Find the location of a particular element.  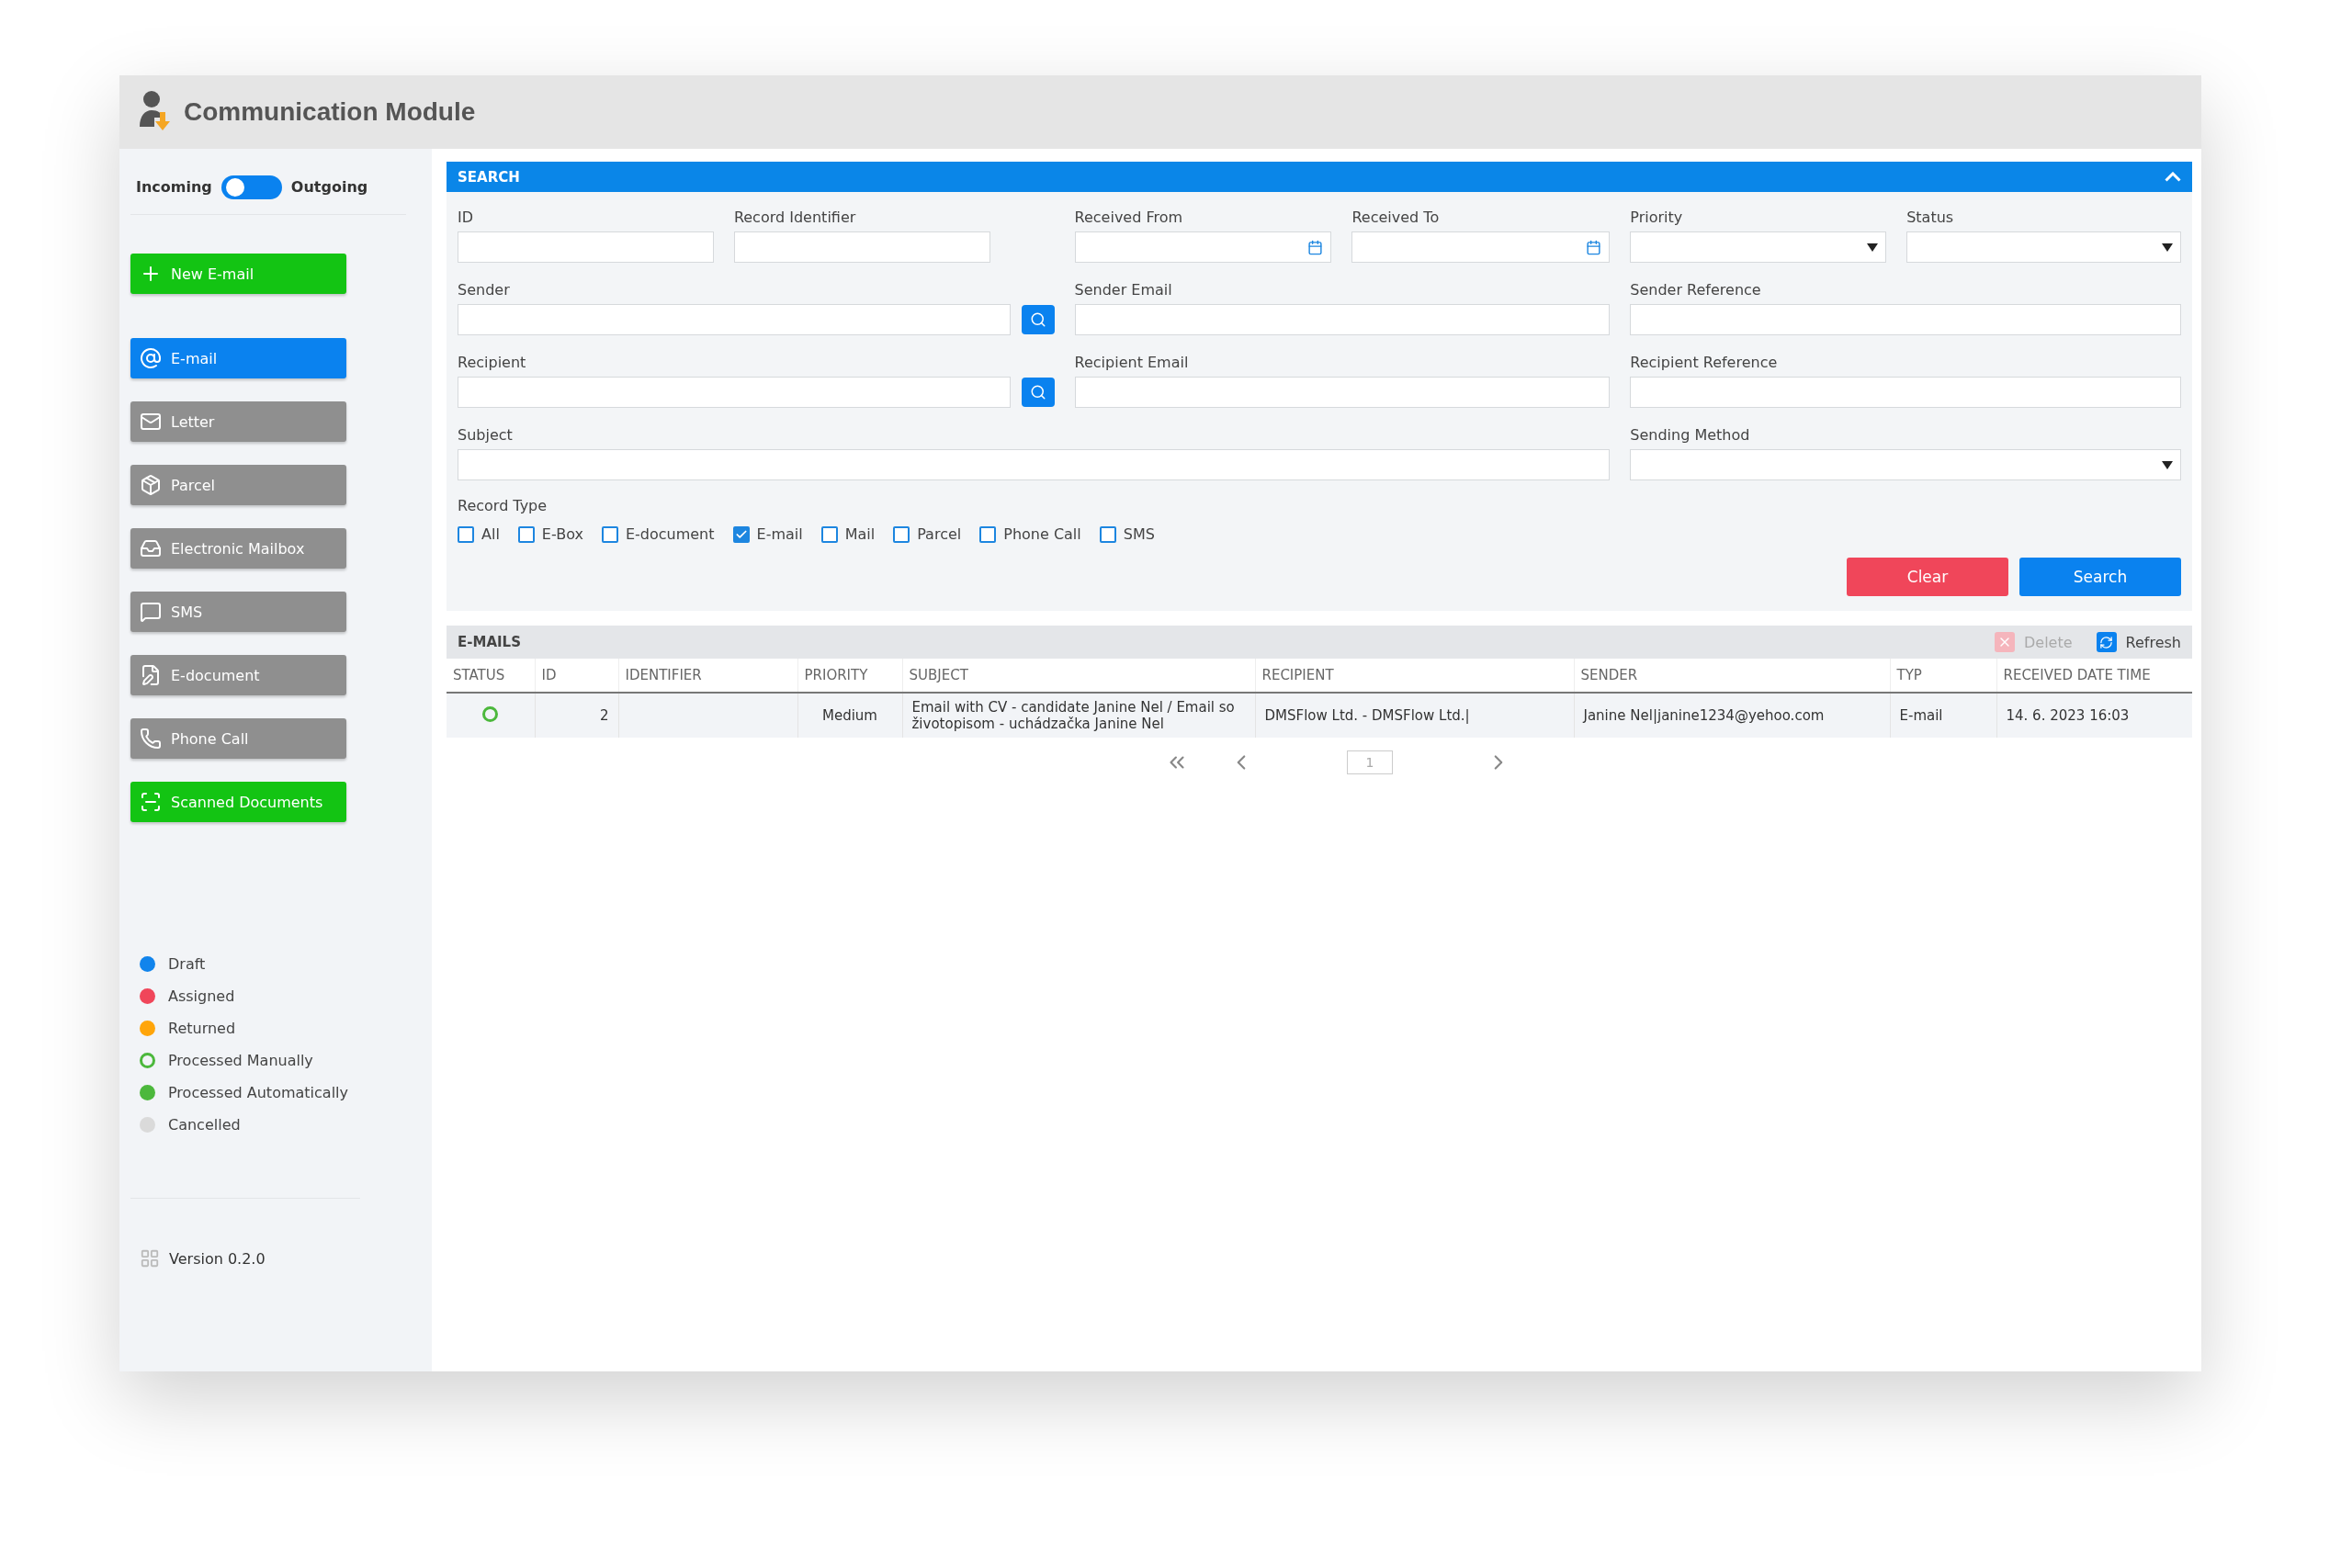

envelope-icon is located at coordinates (151, 422).